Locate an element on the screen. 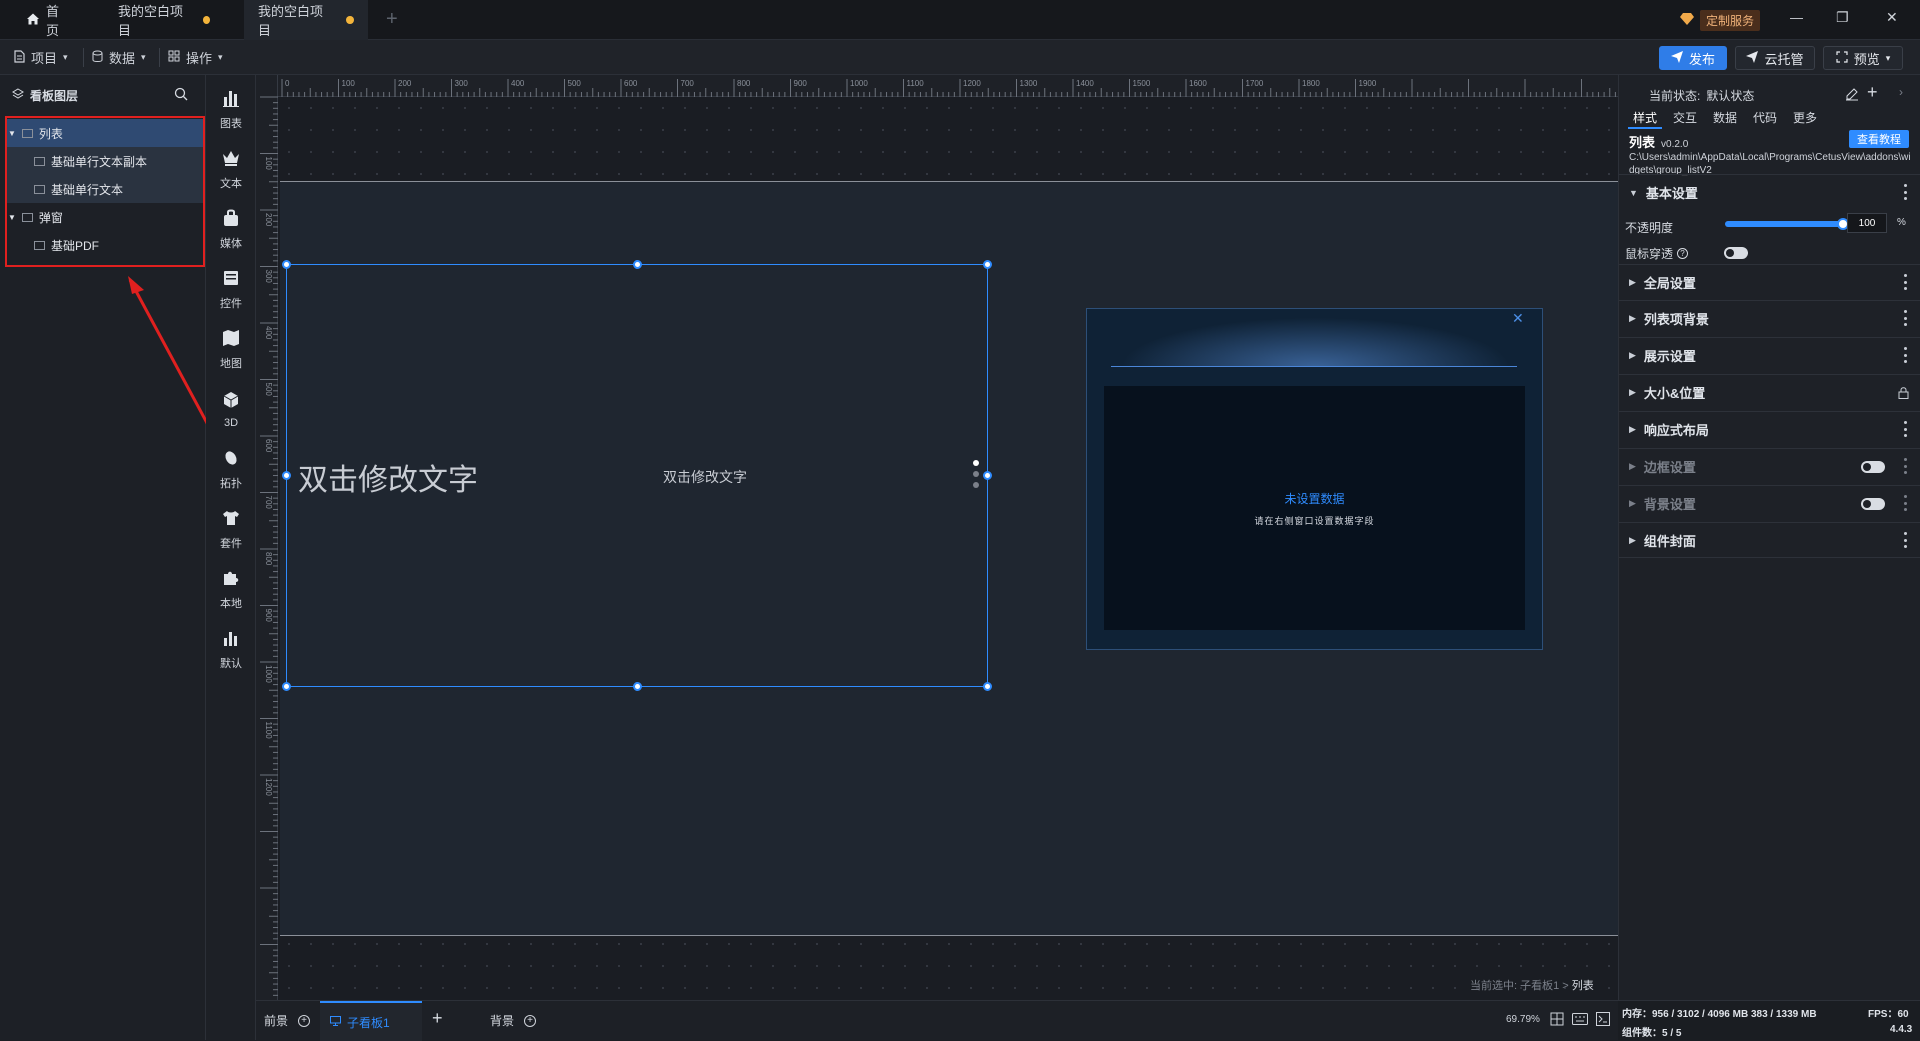  popup-component: ✕ 未设置数据 请在右侧窗口设置数据字段 is located at coordinates (1315, 479).